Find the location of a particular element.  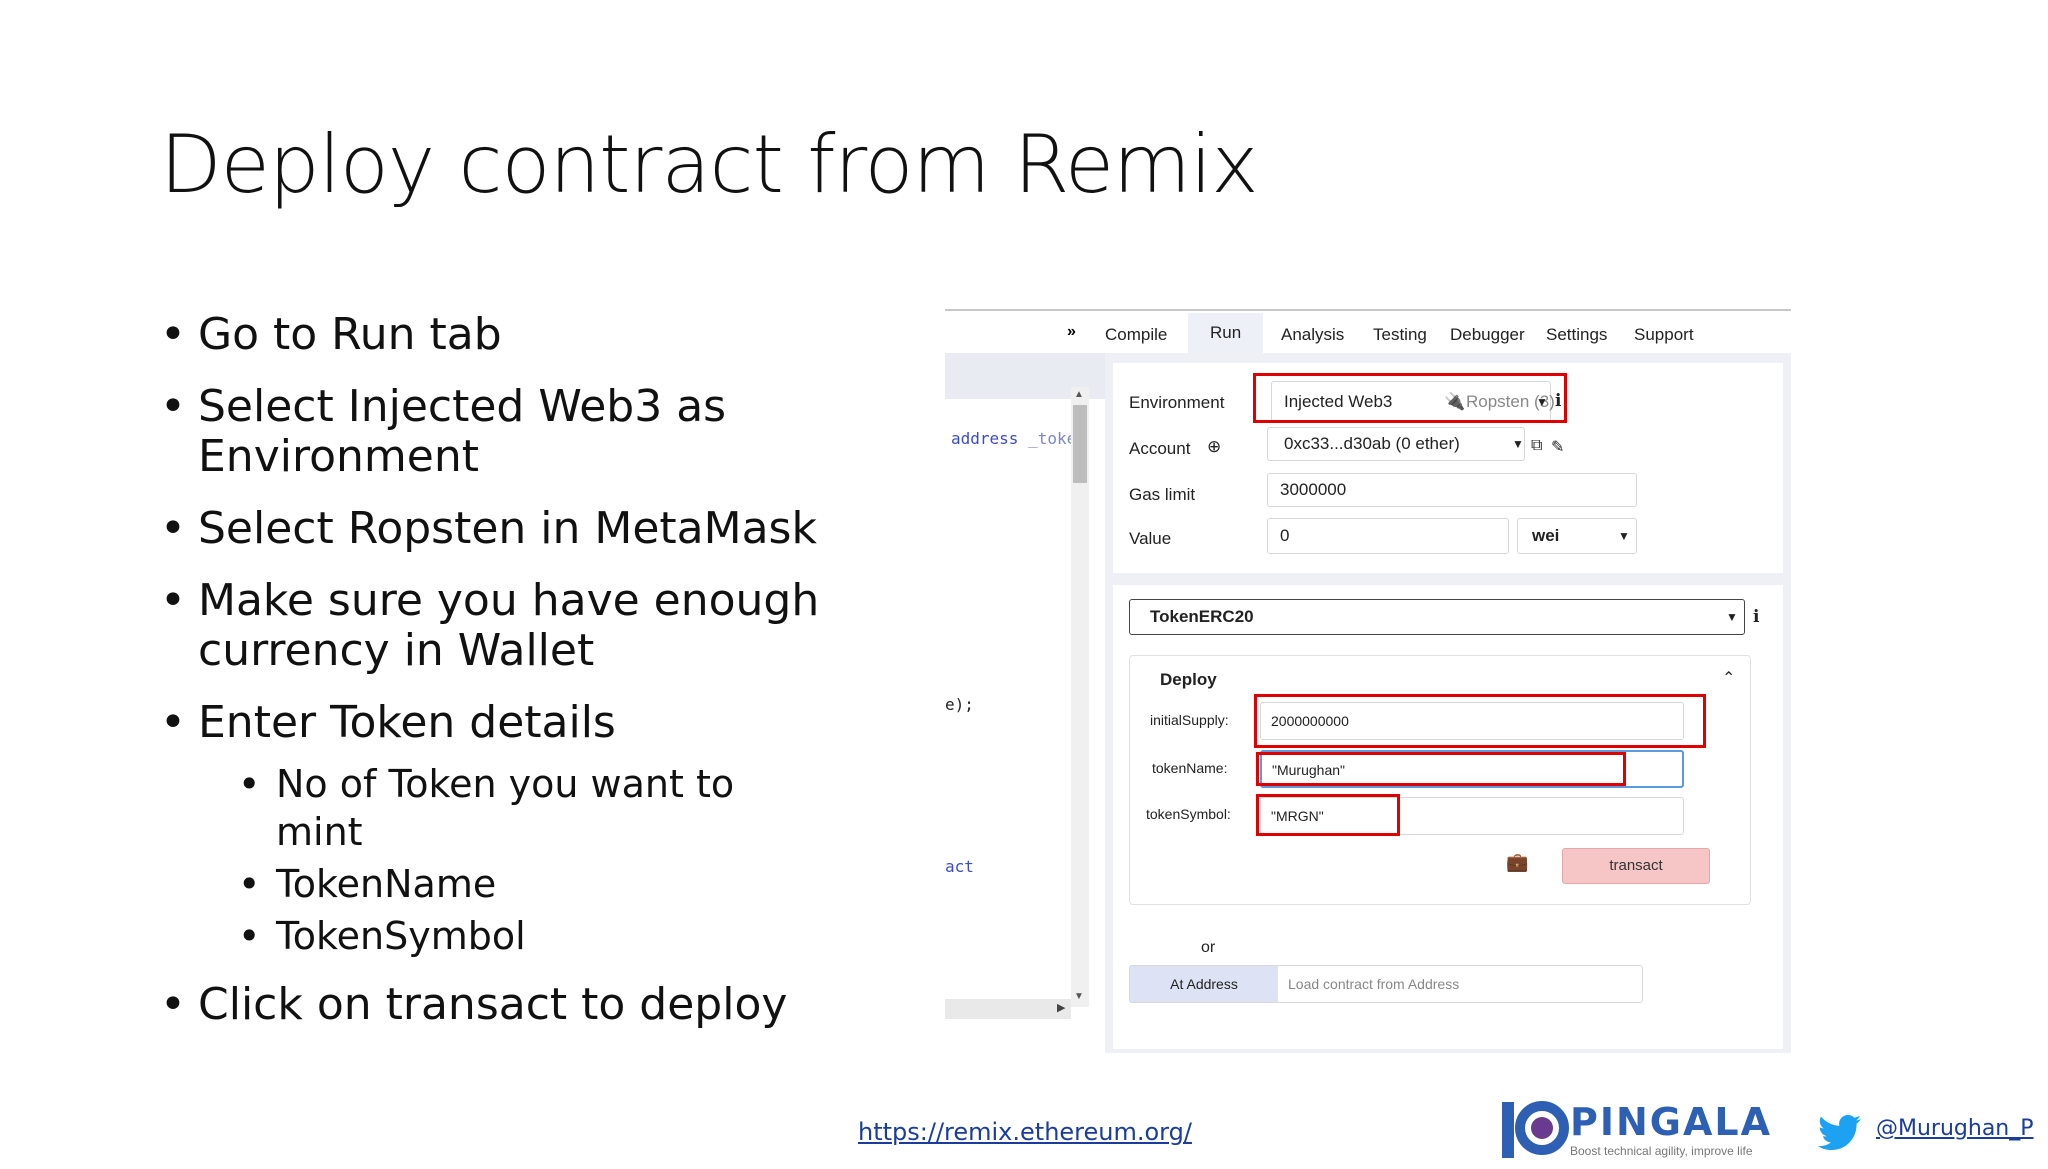

add-account-icon: ⊕ is located at coordinates (1214, 447).